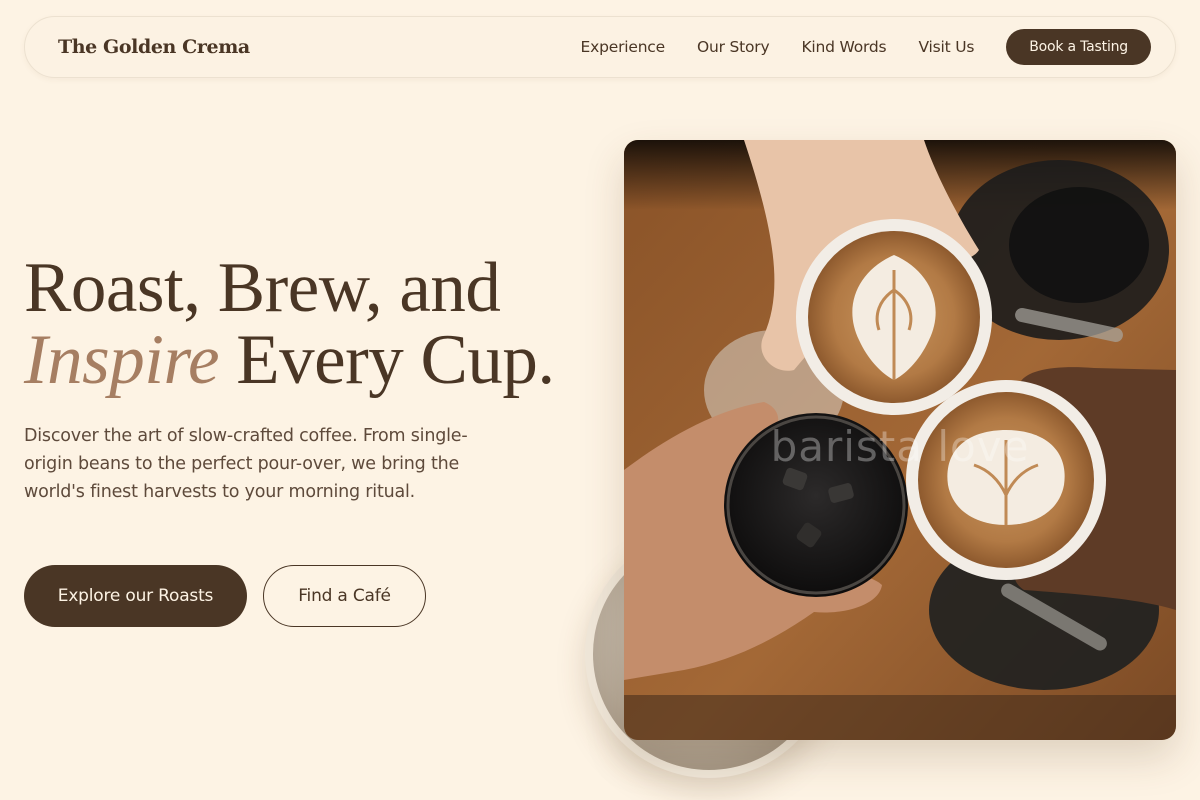 The image size is (1200, 800). Describe the element at coordinates (946, 47) in the screenshot. I see `nav-link-visit-us: Visit Us` at that location.